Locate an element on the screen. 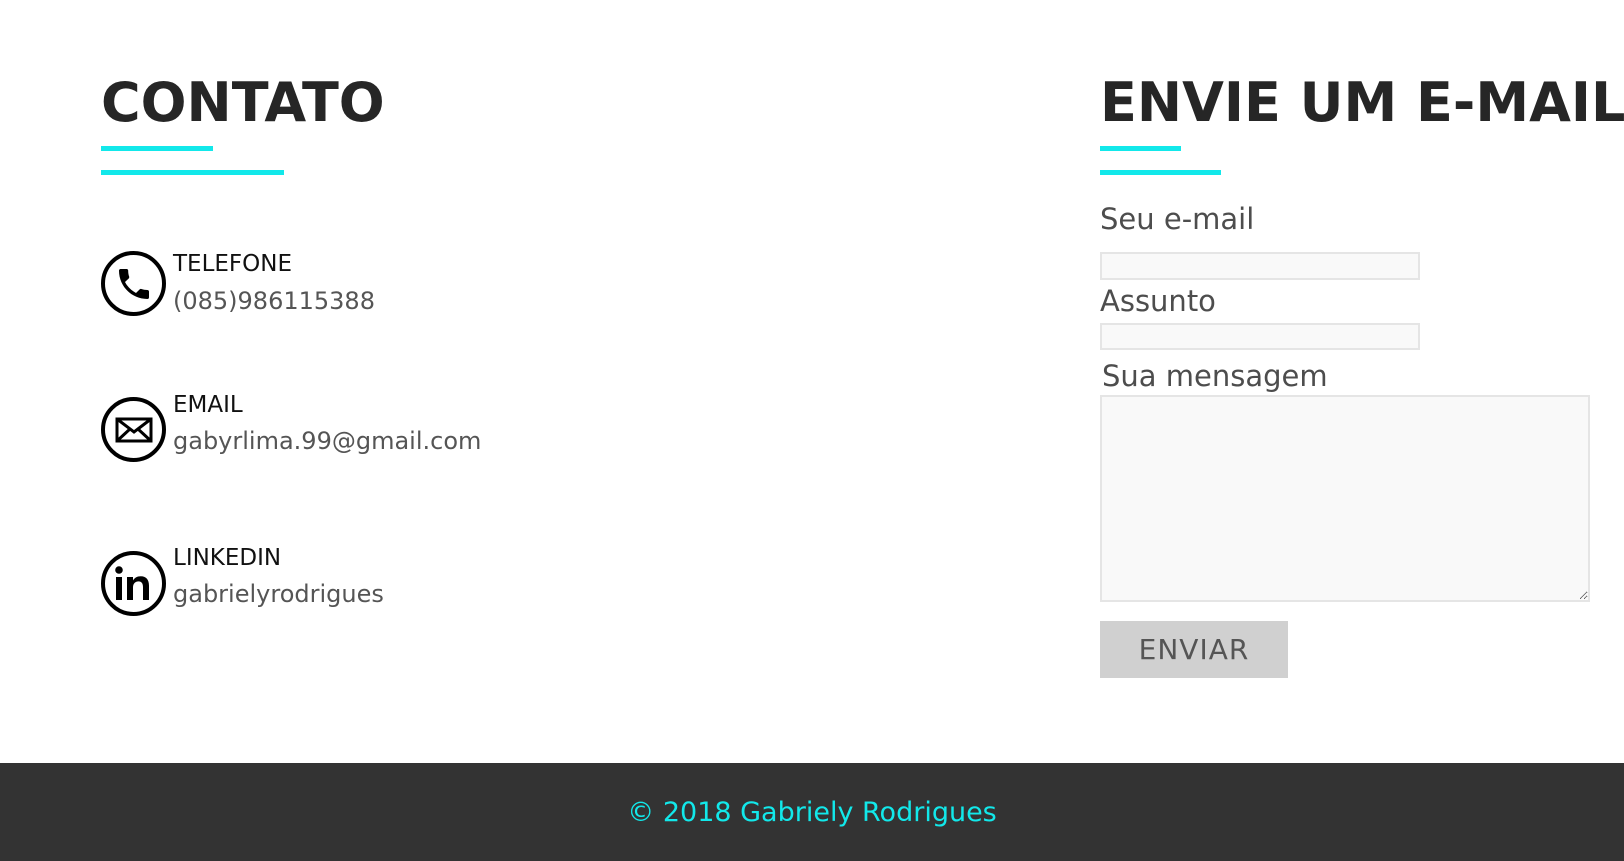 The width and height of the screenshot is (1624, 861). email-form-title: ENVIE UM E-MAIL is located at coordinates (1362, 102).